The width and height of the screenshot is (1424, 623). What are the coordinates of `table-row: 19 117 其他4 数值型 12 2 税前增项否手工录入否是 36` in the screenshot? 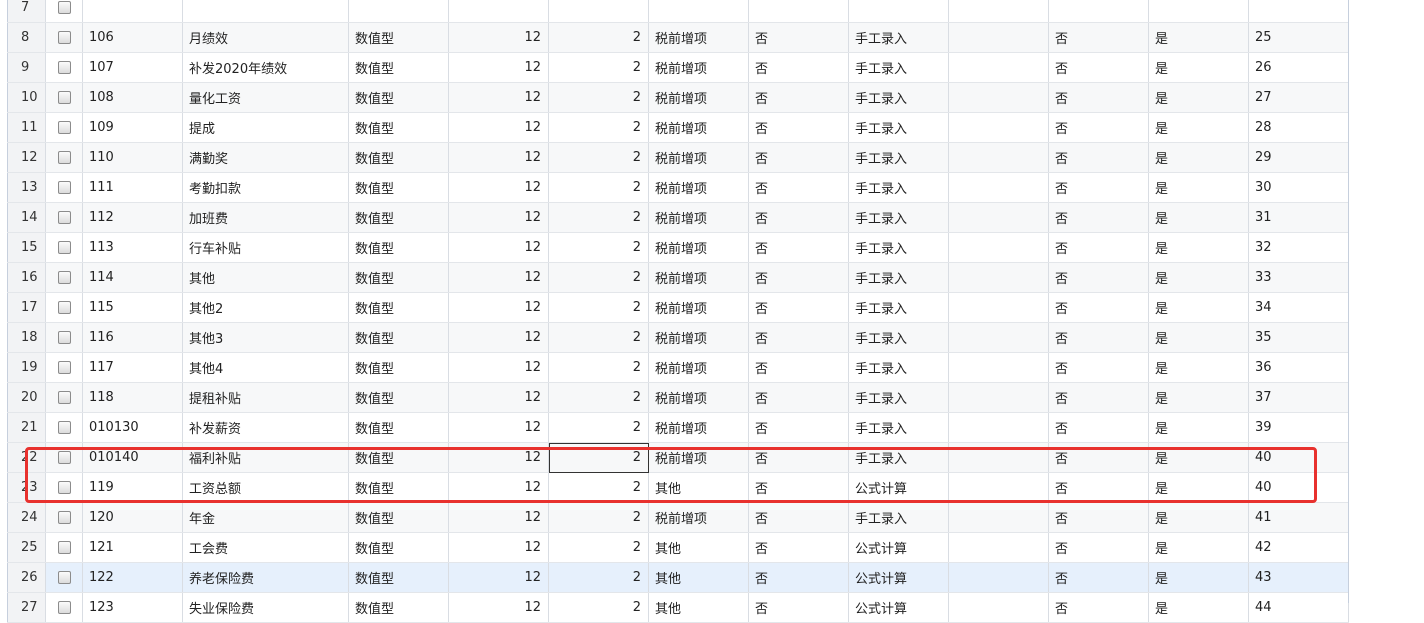 It's located at (678, 367).